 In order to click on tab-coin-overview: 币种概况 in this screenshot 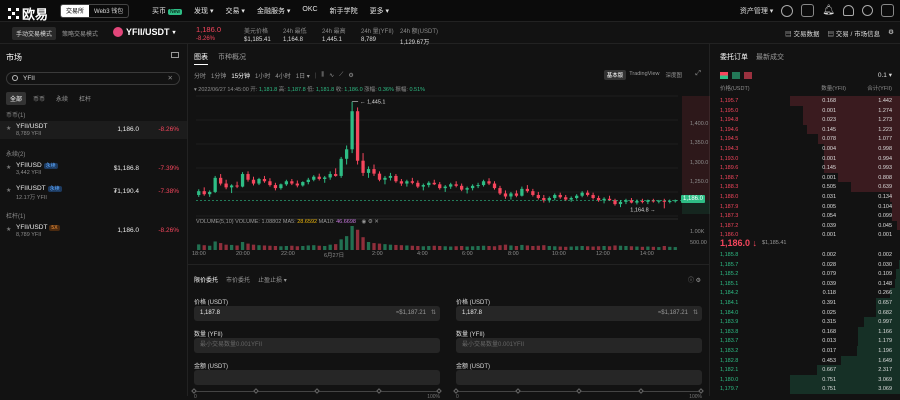, I will do `click(232, 58)`.